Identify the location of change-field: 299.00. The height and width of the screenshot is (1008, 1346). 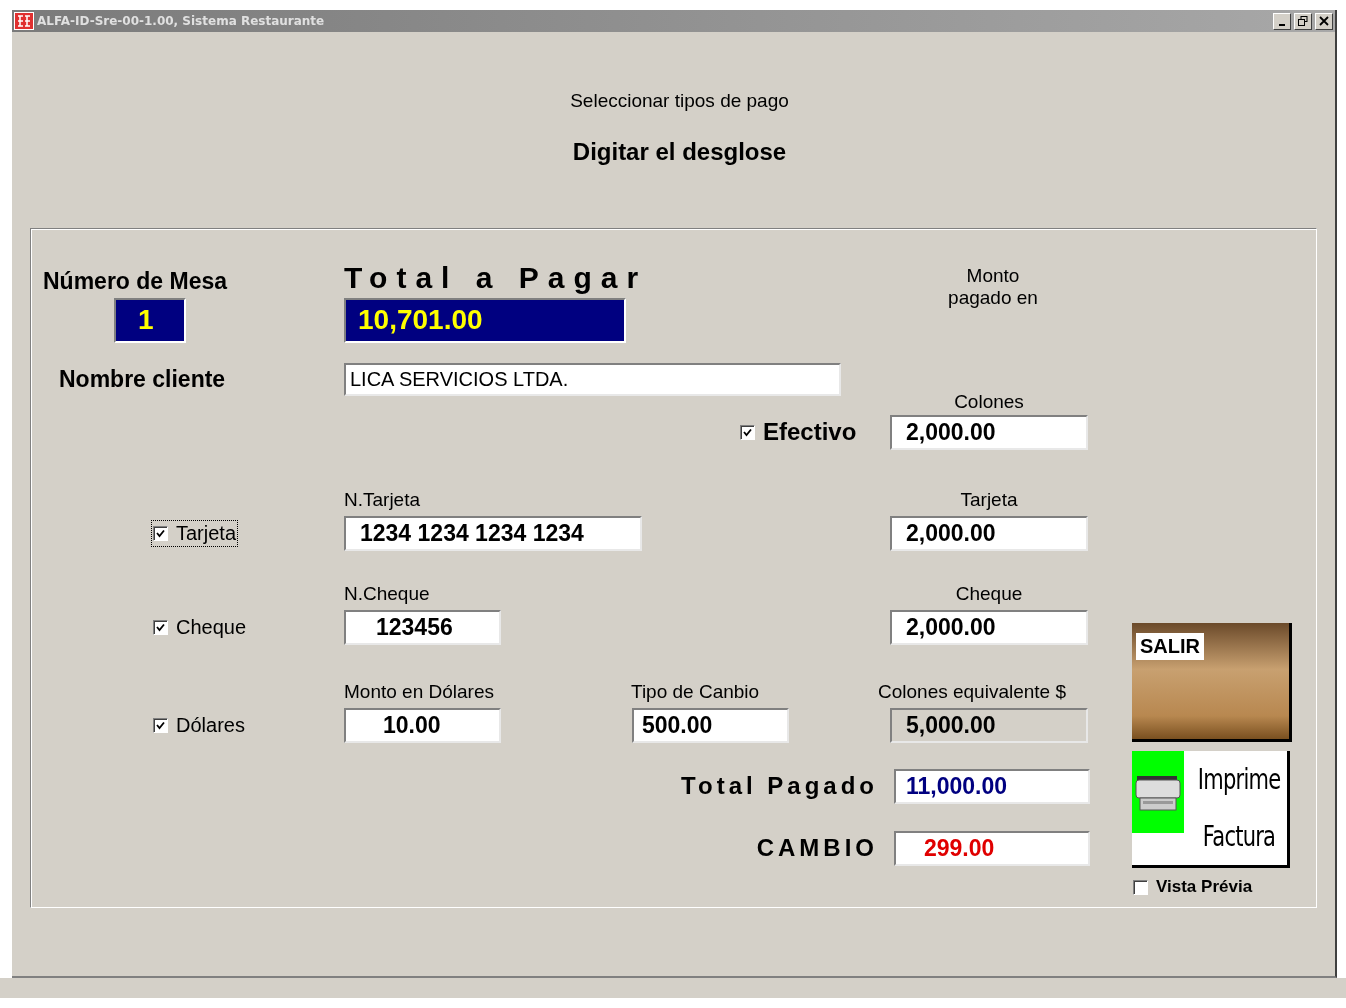
(992, 848).